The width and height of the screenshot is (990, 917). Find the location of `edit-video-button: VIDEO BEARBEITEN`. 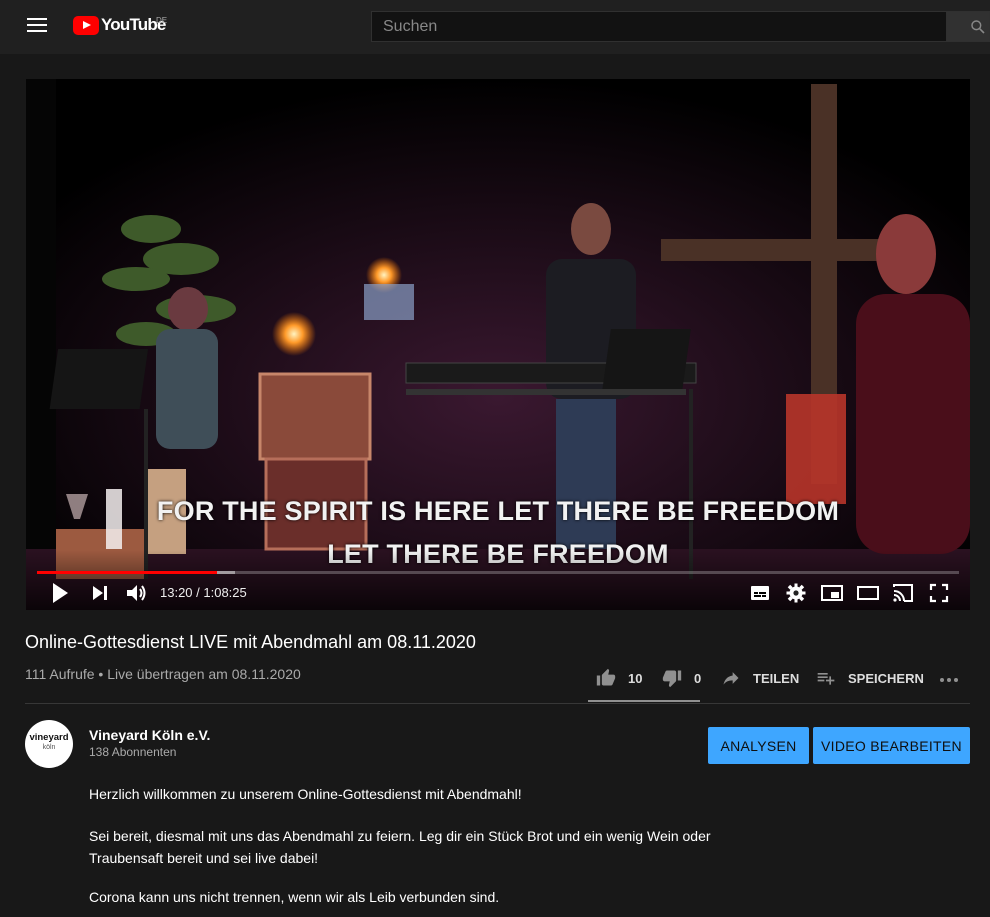

edit-video-button: VIDEO BEARBEITEN is located at coordinates (891, 745).